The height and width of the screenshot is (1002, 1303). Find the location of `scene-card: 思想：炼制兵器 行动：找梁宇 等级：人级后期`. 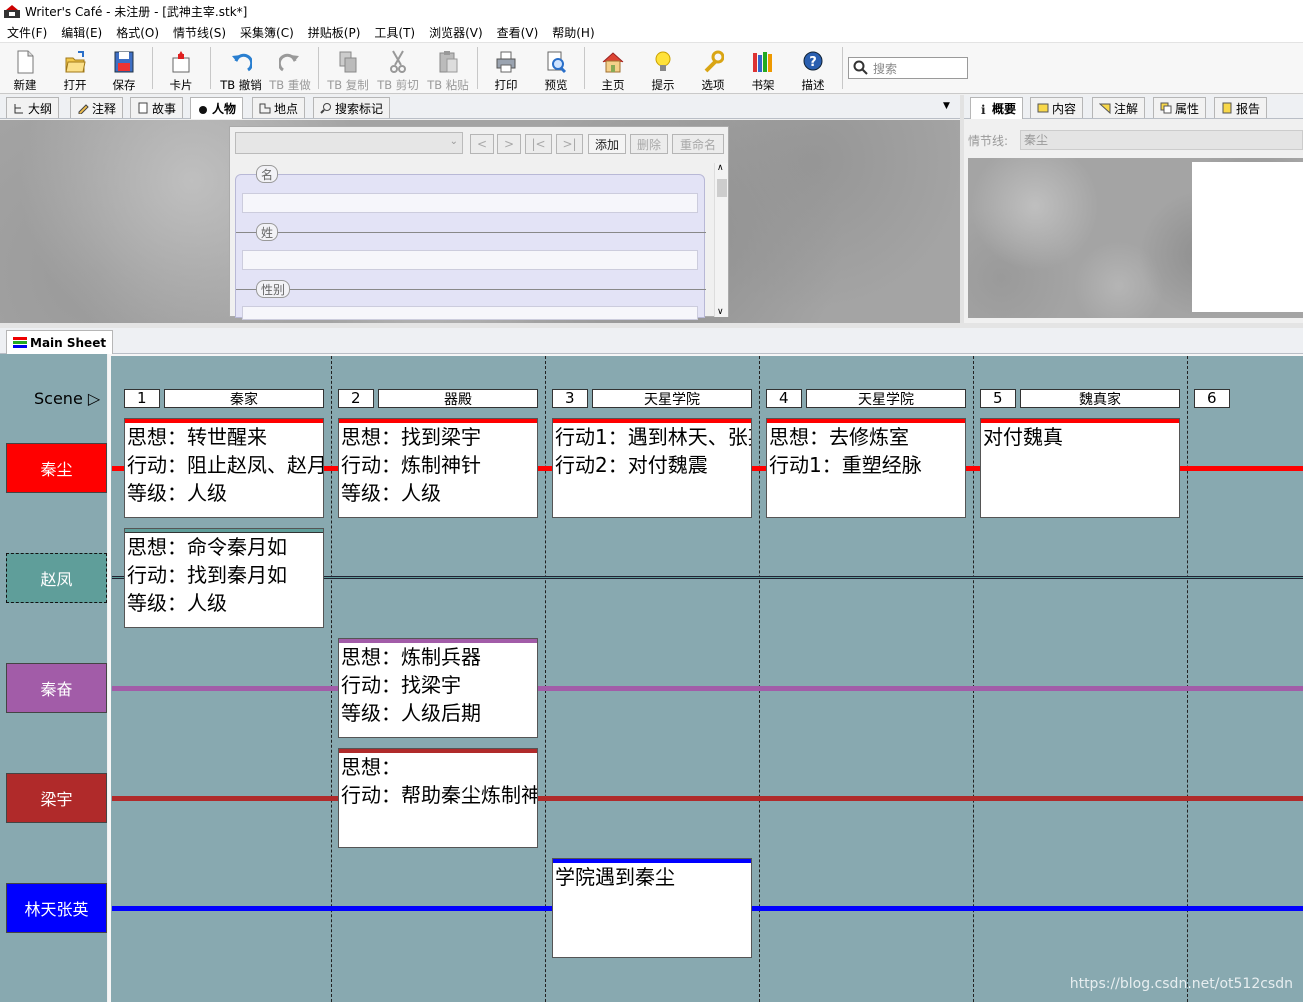

scene-card: 思想：炼制兵器 行动：找梁宇 等级：人级后期 is located at coordinates (438, 688).